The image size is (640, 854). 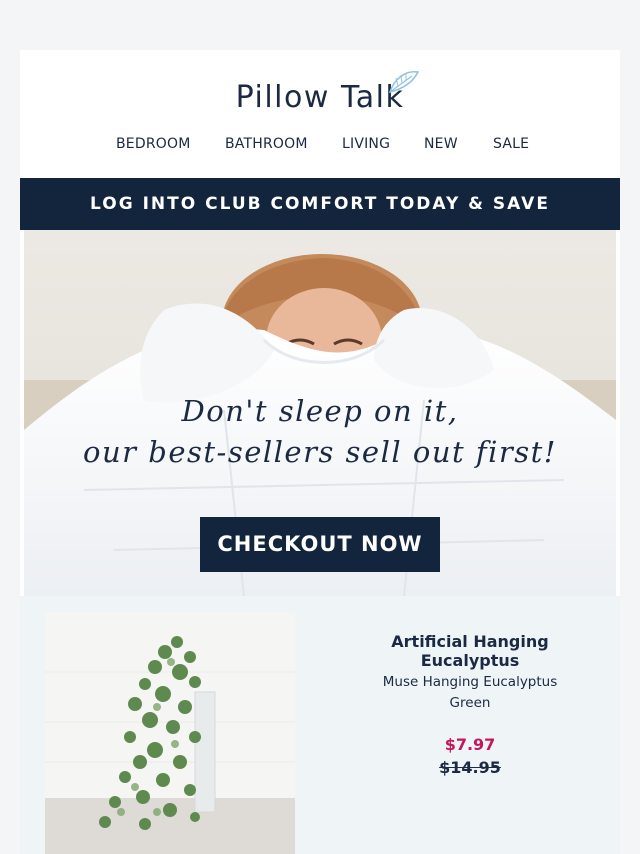 What do you see at coordinates (470, 651) in the screenshot?
I see `product-name: Artificial Hanging Eucalyptus` at bounding box center [470, 651].